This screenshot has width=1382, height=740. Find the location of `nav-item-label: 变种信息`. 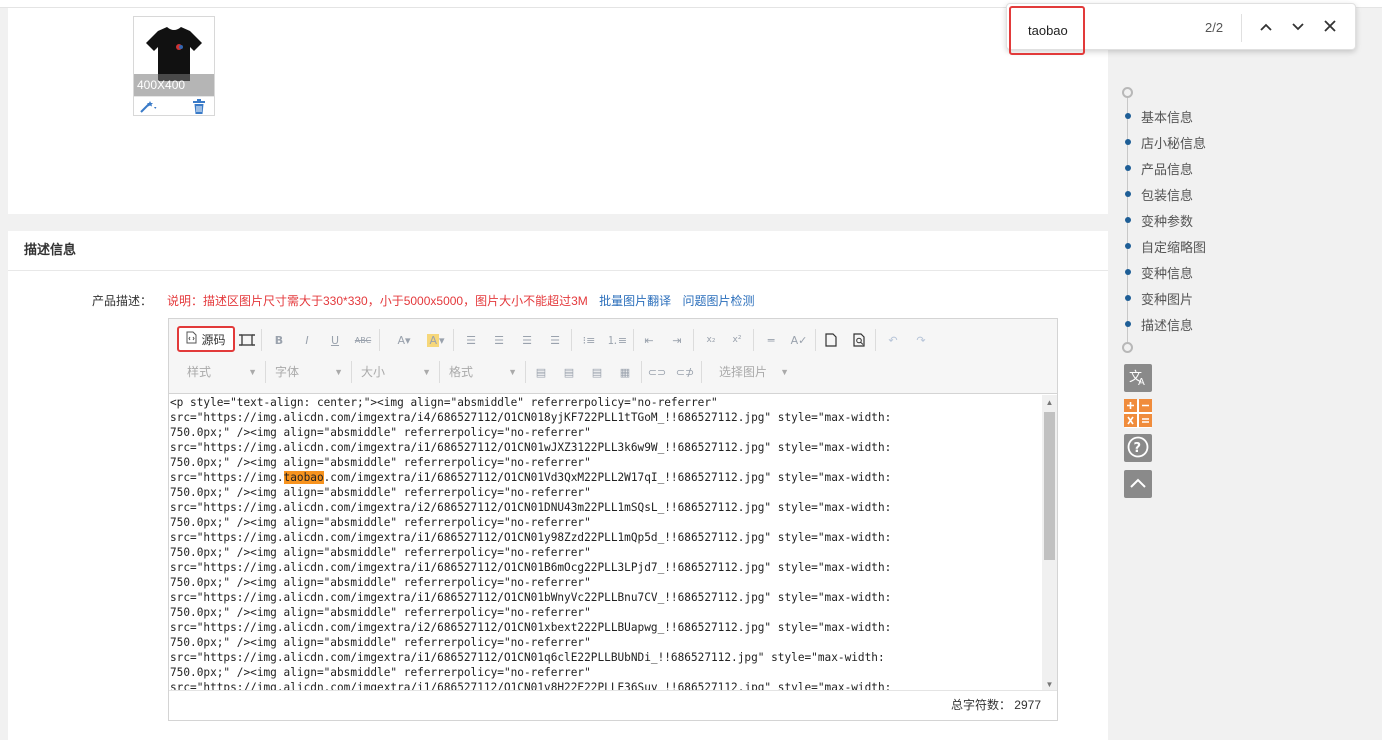

nav-item-label: 变种信息 is located at coordinates (1167, 273).